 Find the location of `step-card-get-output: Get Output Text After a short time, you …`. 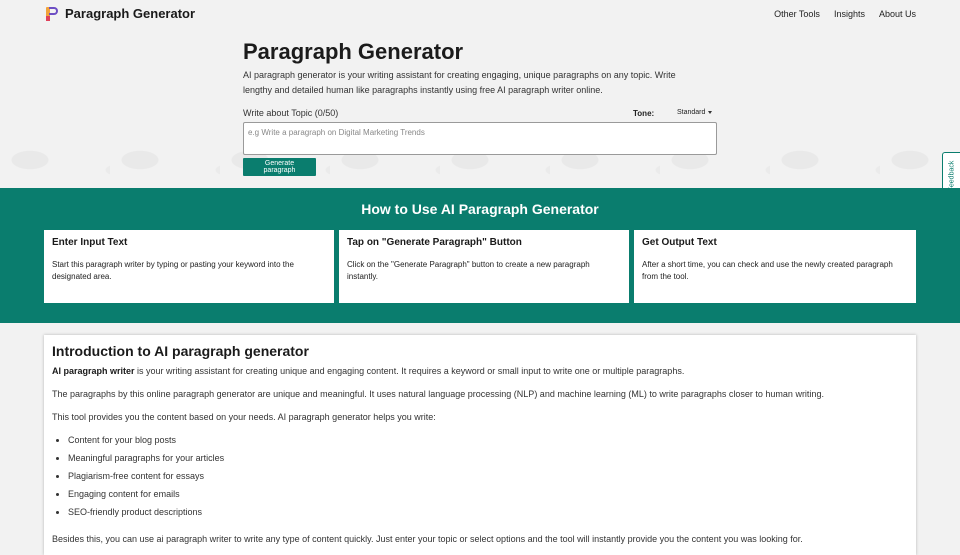

step-card-get-output: Get Output Text After a short time, you … is located at coordinates (775, 266).